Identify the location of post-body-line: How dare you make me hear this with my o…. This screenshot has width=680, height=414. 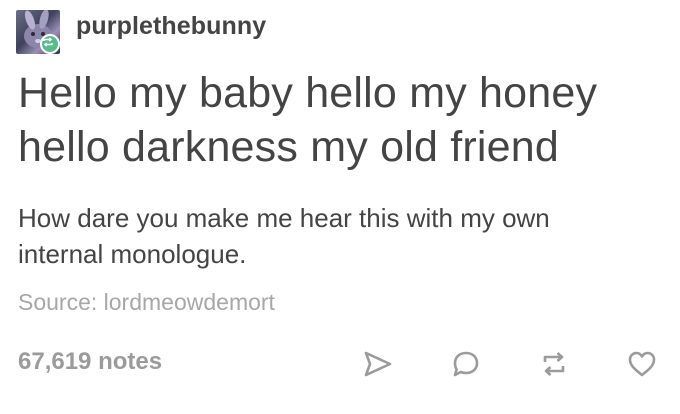
(284, 218).